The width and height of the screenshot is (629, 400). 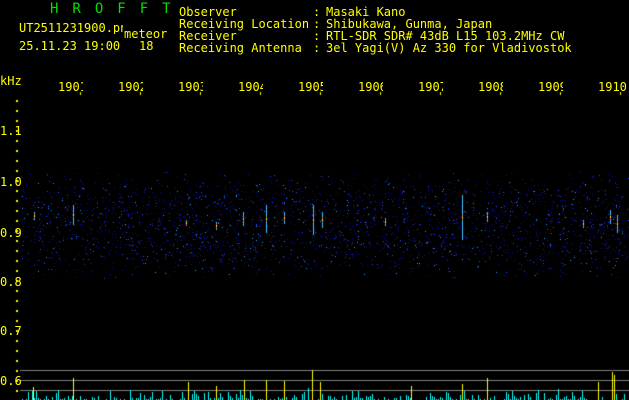 What do you see at coordinates (11, 331) in the screenshot?
I see `freq-label: 0.7` at bounding box center [11, 331].